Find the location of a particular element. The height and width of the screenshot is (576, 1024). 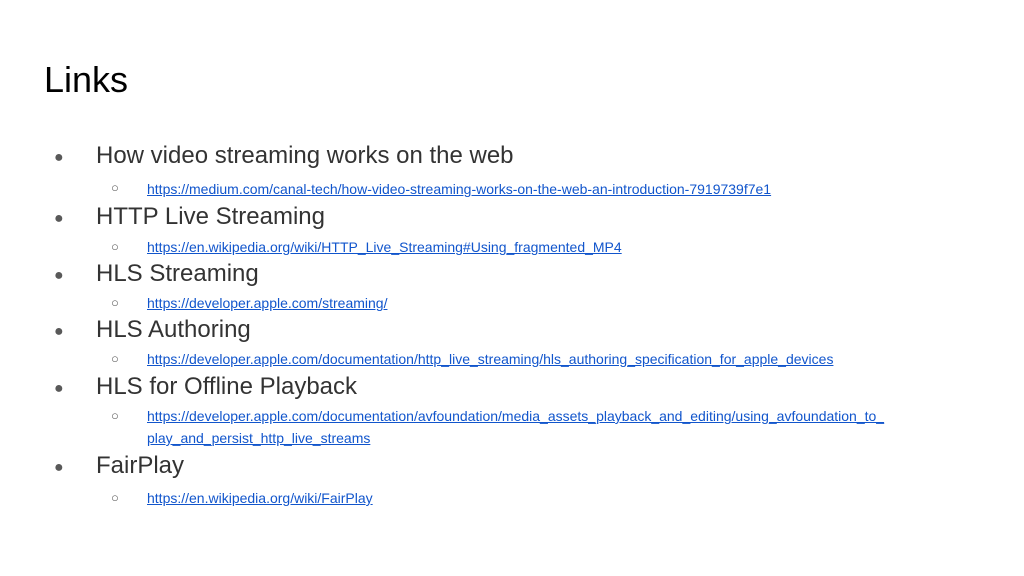

item-label-hls-authoring: HLS Authoring is located at coordinates (173, 329).